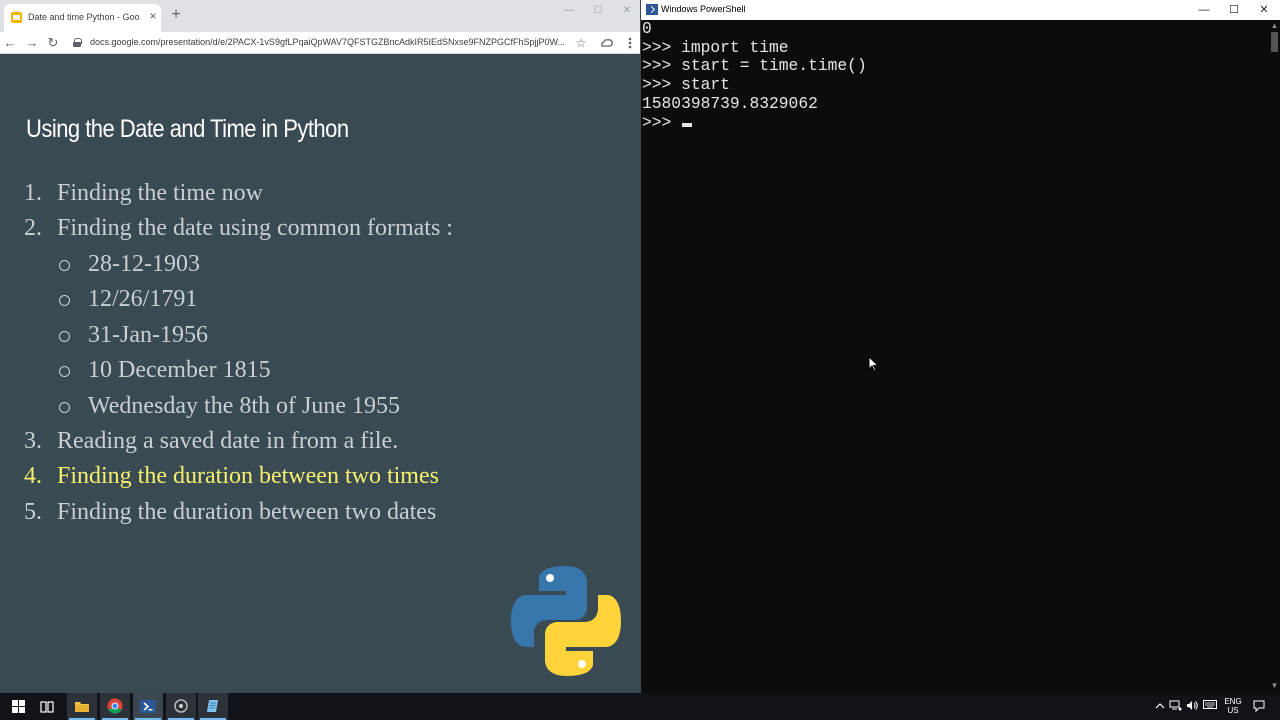  I want to click on chrome-taskbar-button, so click(115, 706).